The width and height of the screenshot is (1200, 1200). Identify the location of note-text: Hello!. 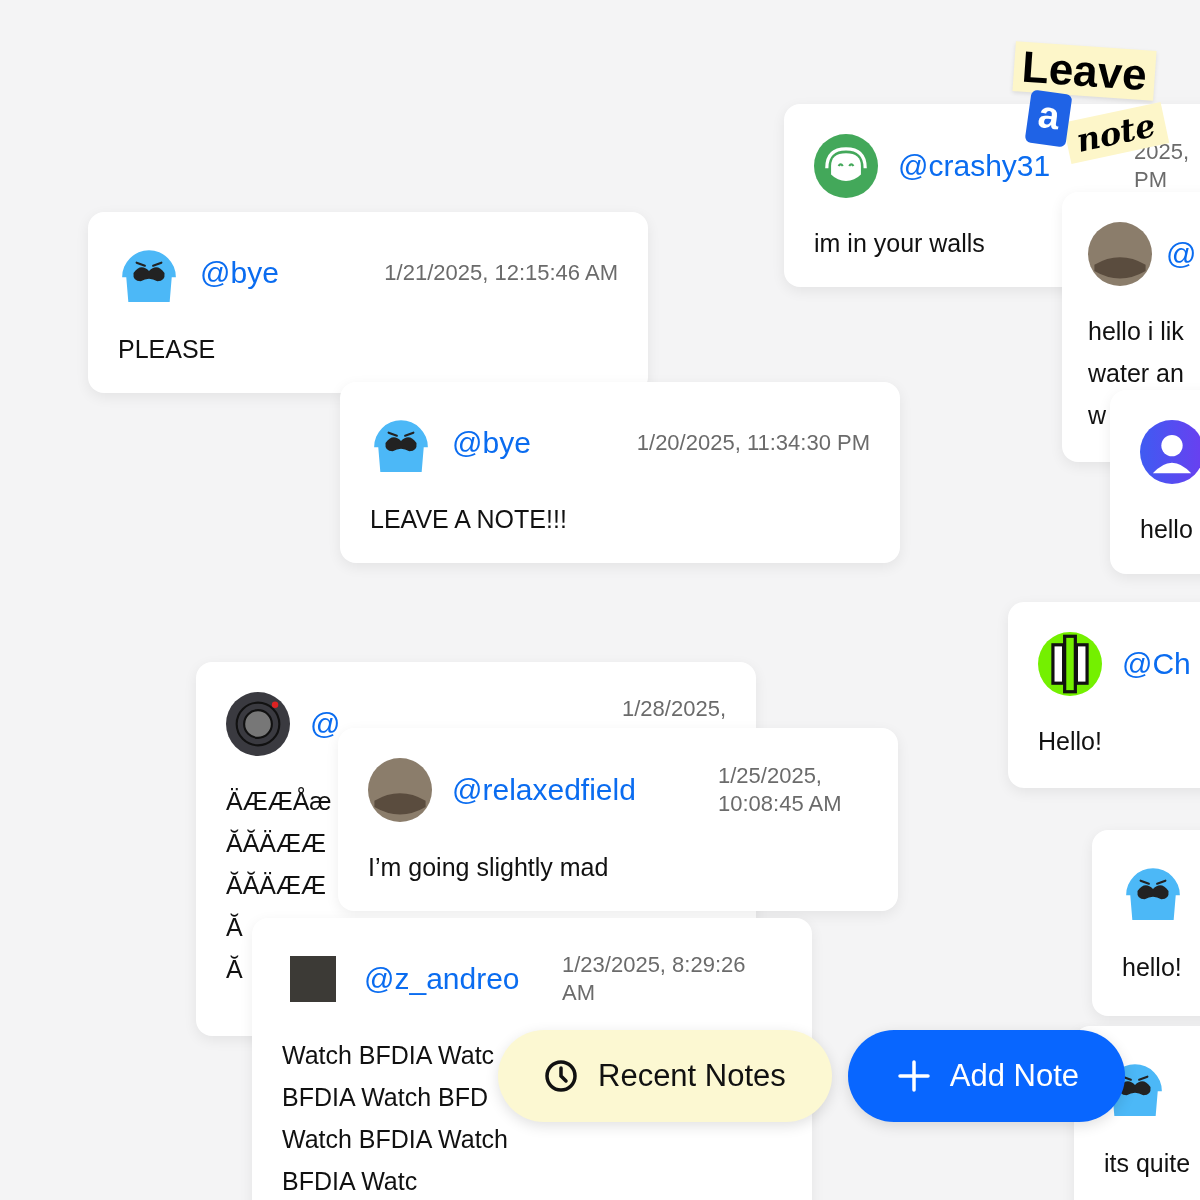
(1070, 741).